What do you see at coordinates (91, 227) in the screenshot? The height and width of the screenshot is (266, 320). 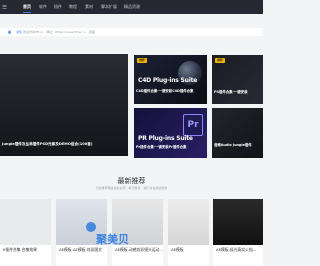 I see `watermark-logo-icon` at bounding box center [91, 227].